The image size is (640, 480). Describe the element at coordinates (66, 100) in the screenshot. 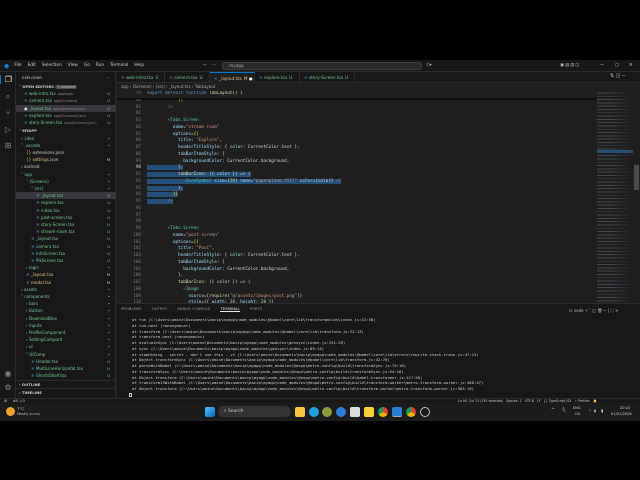

I see `open-editor-item: ⚛ camera.tsx app\(Screens) U` at that location.